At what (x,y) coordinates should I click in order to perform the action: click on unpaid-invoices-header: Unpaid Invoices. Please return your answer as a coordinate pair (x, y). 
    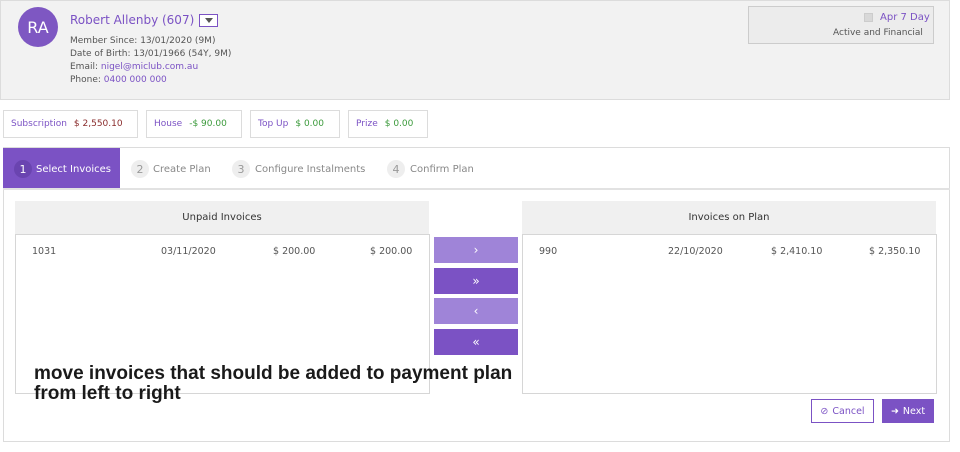
    Looking at the image, I should click on (222, 217).